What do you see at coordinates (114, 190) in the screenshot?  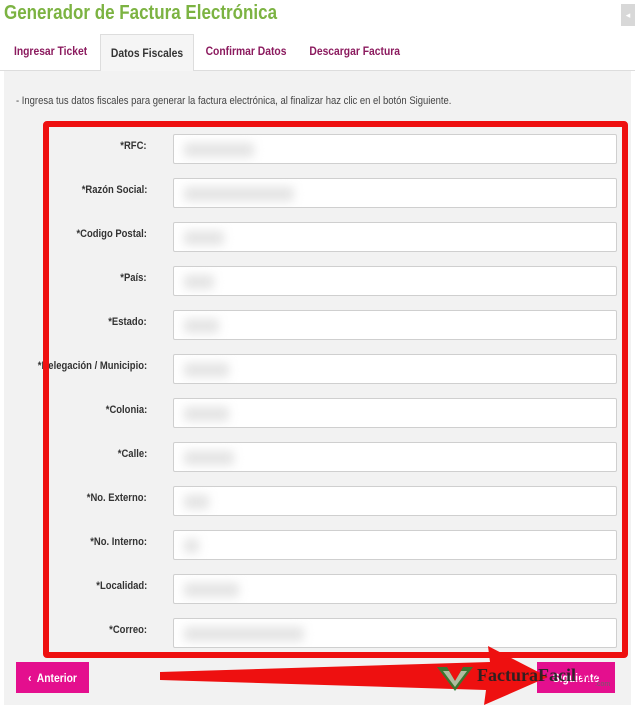 I see `razon-social-label: *Razón Social:` at bounding box center [114, 190].